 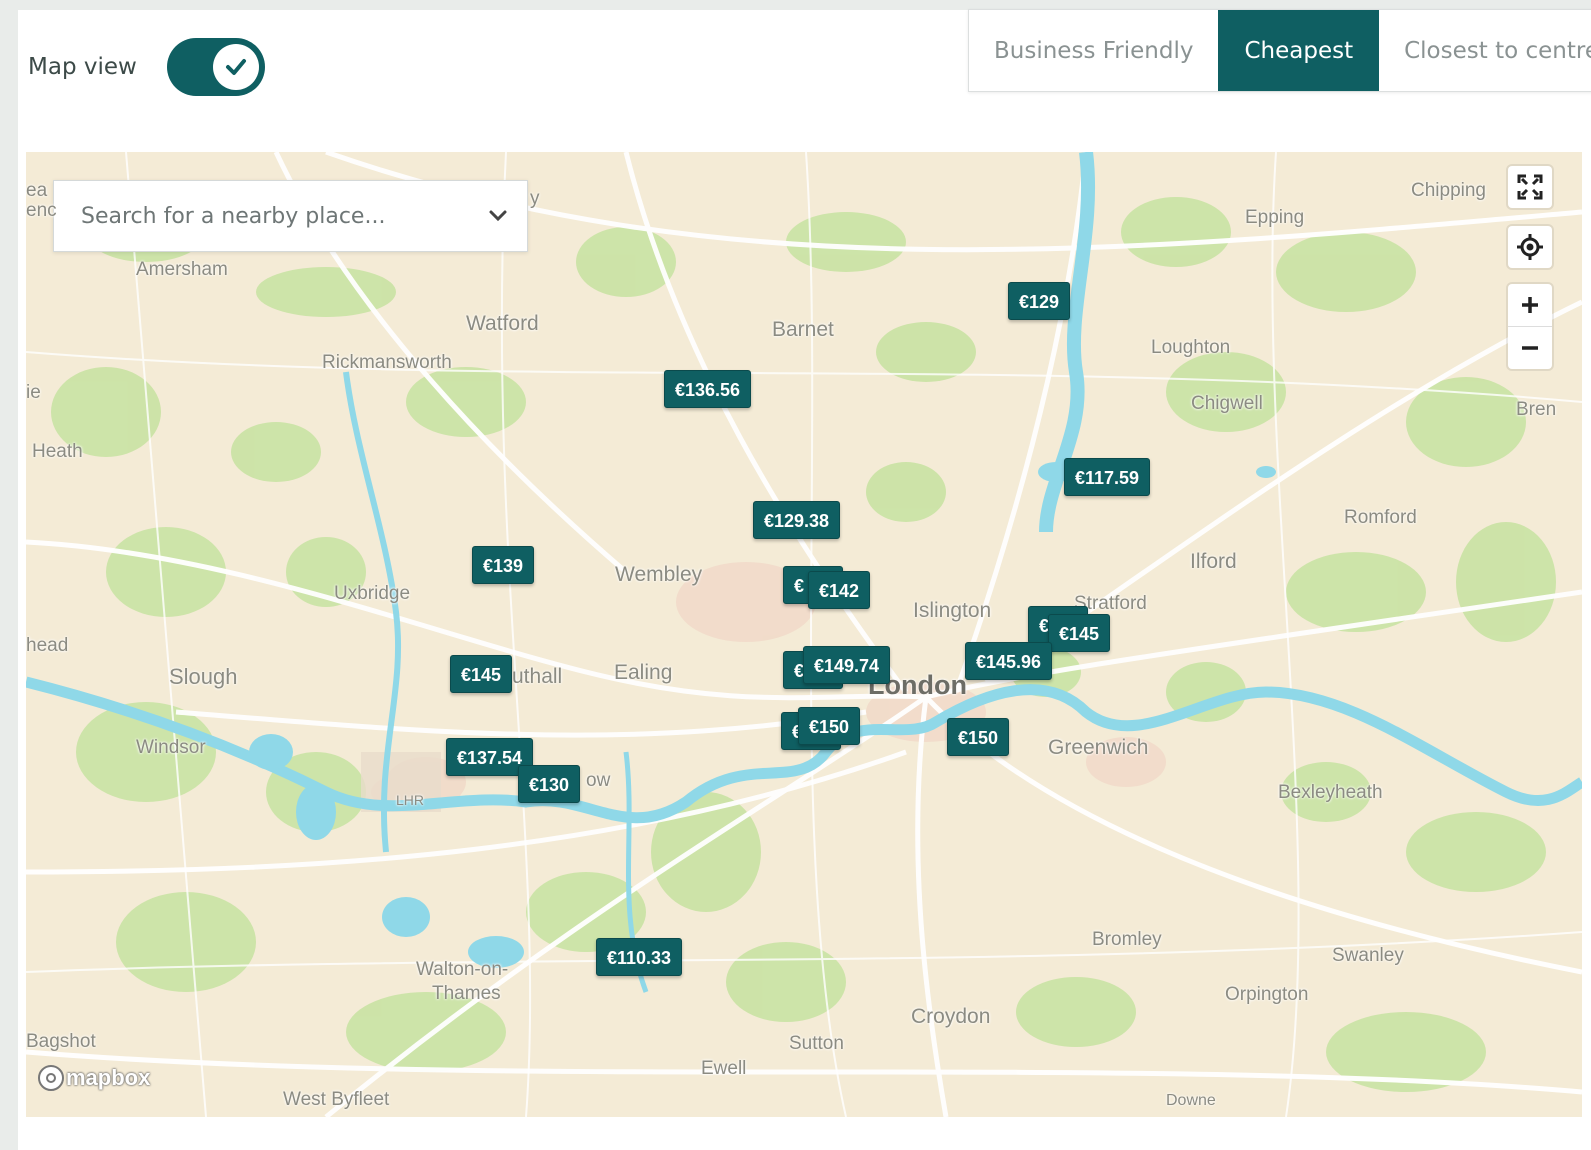 I want to click on place-label: Watford, so click(x=502, y=323).